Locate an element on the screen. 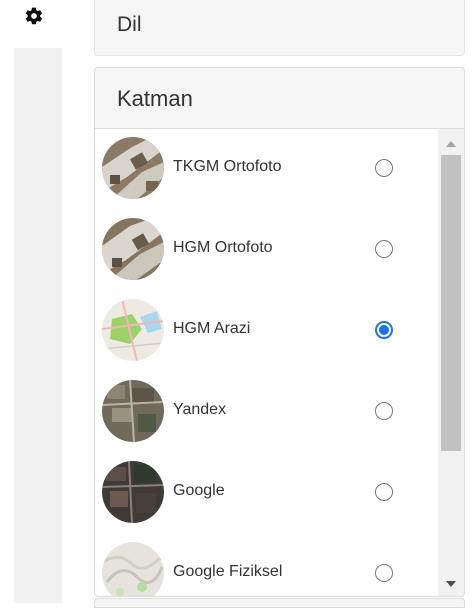 This screenshot has height=608, width=472. layer-label: HGM Arazi is located at coordinates (212, 328).